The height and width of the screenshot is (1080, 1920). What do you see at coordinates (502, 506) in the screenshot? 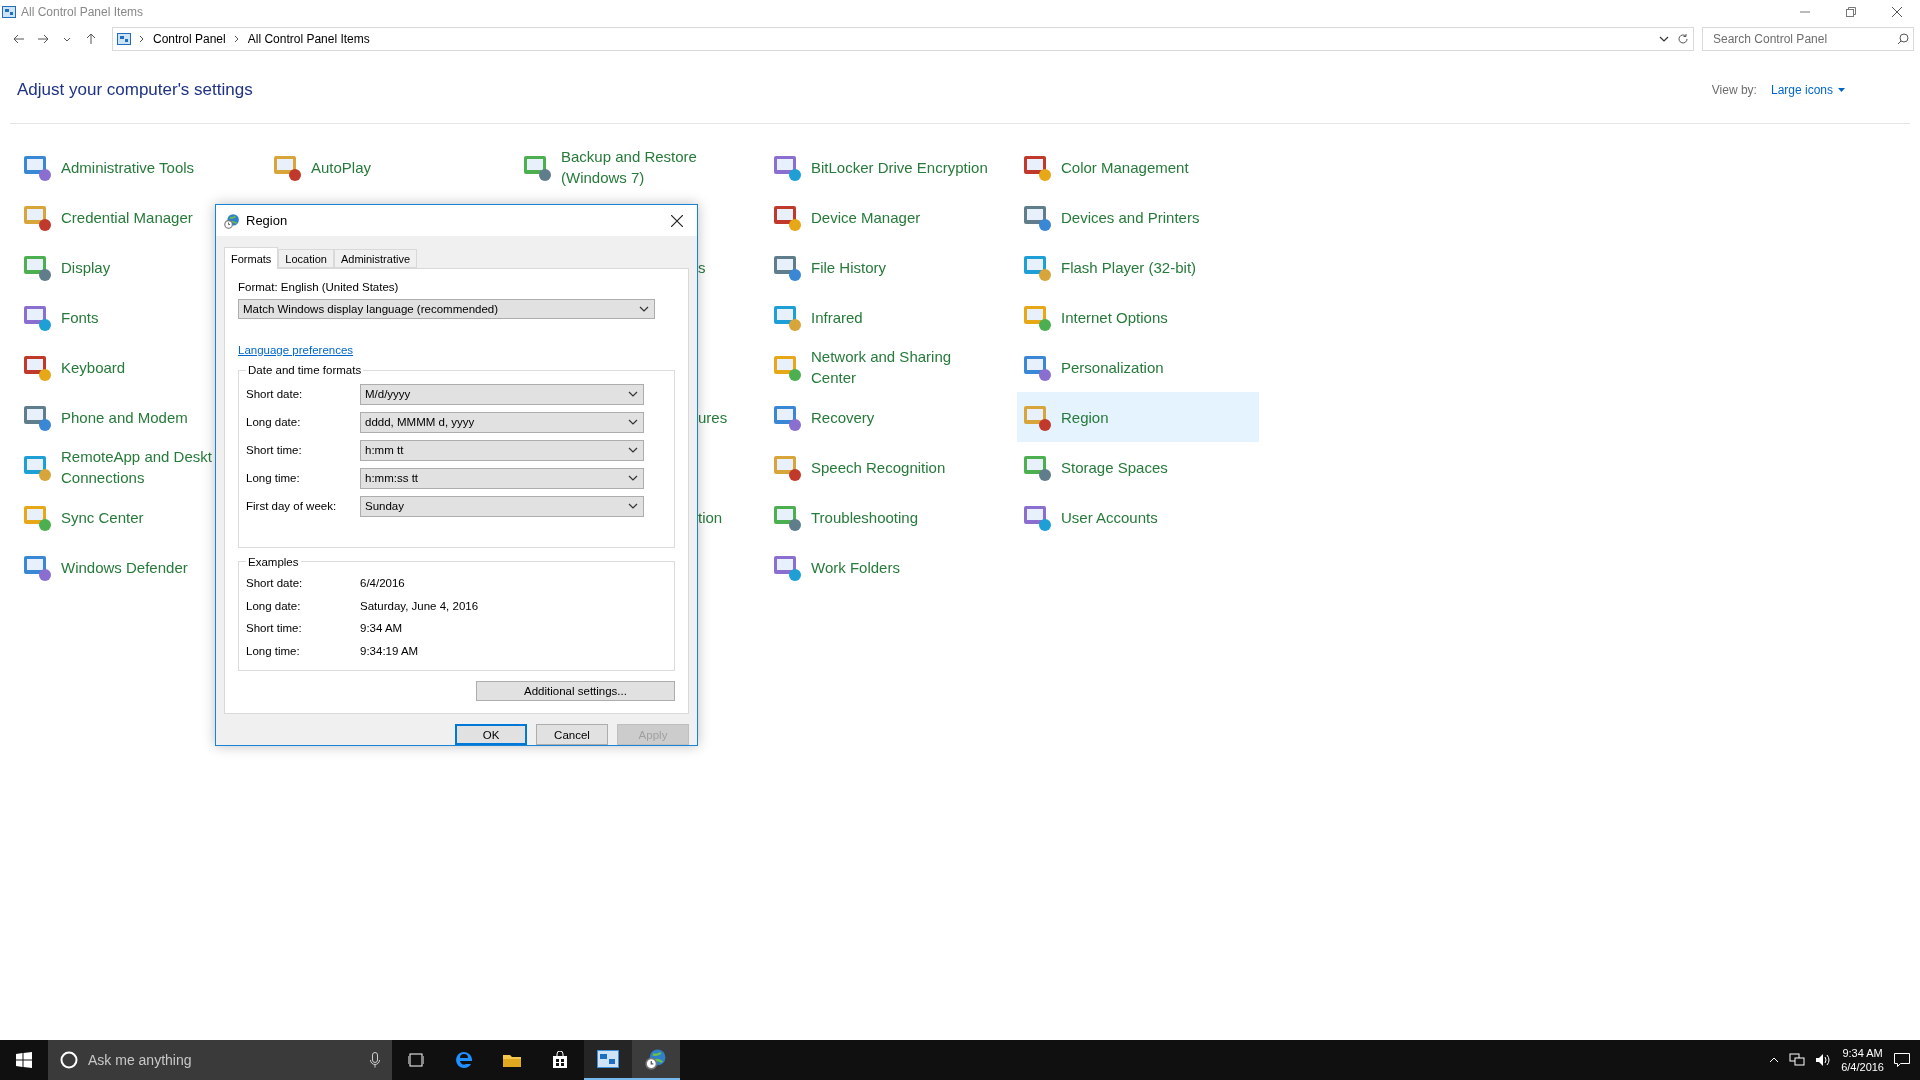
I see `format-dropdown: Sunday` at bounding box center [502, 506].